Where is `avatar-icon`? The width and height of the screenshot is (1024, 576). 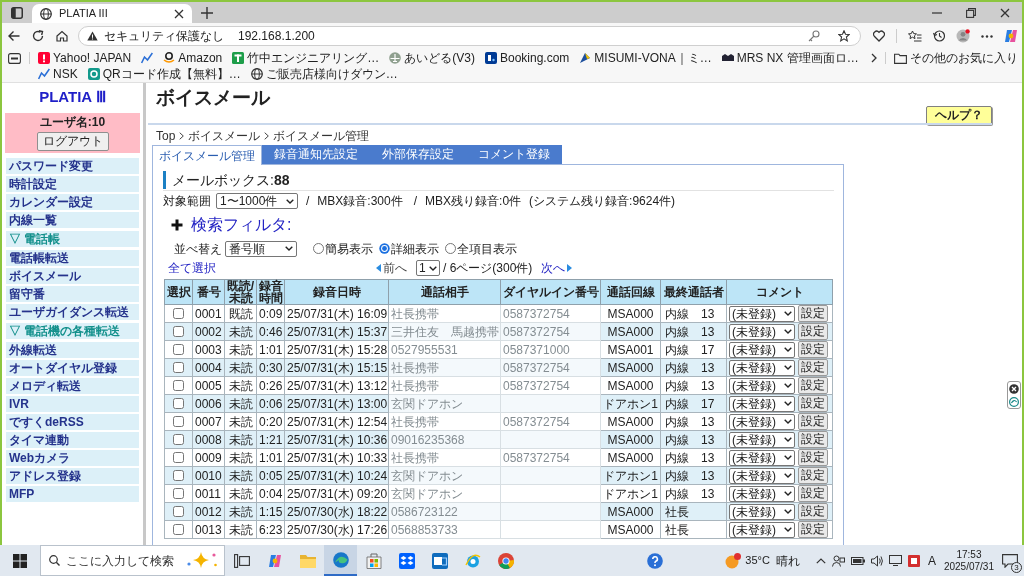
avatar-icon is located at coordinates (963, 36).